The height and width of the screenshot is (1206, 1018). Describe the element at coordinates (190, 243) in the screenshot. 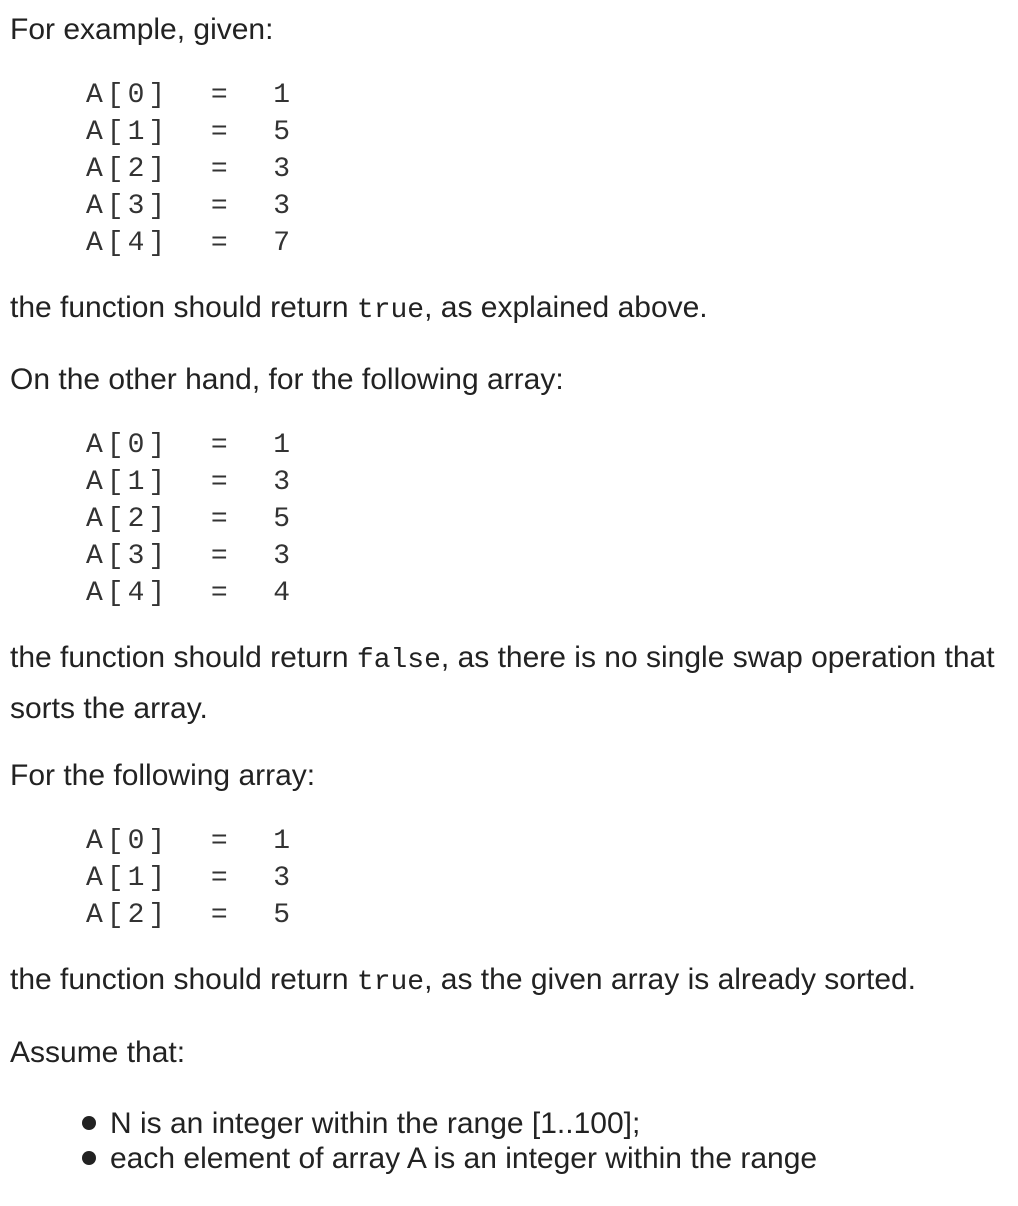

I see `code-line: A[4] = 7` at that location.